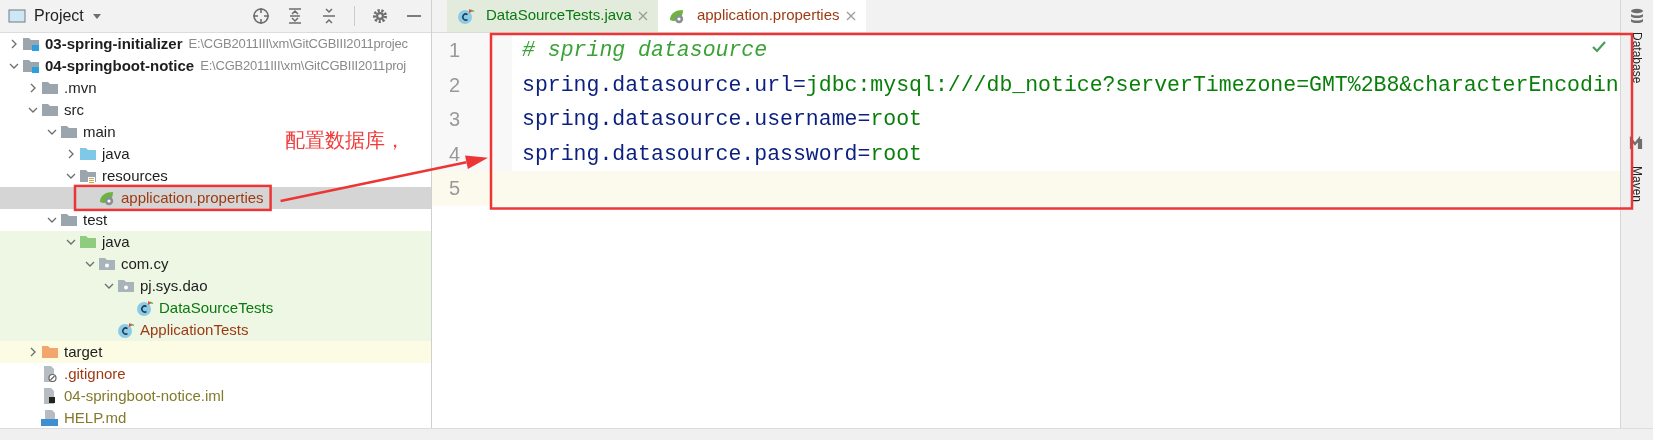 Image resolution: width=1653 pixels, height=440 pixels. What do you see at coordinates (215, 263) in the screenshot?
I see `tree-row: com.cy` at bounding box center [215, 263].